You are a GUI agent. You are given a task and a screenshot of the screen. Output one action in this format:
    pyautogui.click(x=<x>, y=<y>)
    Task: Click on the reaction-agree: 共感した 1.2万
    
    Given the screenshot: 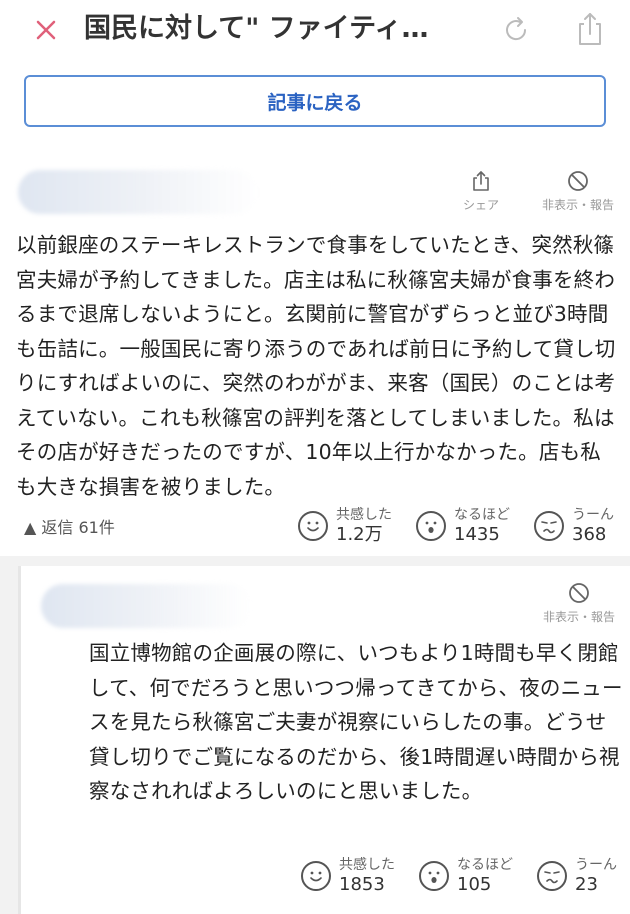 What is the action you would take?
    pyautogui.click(x=345, y=526)
    